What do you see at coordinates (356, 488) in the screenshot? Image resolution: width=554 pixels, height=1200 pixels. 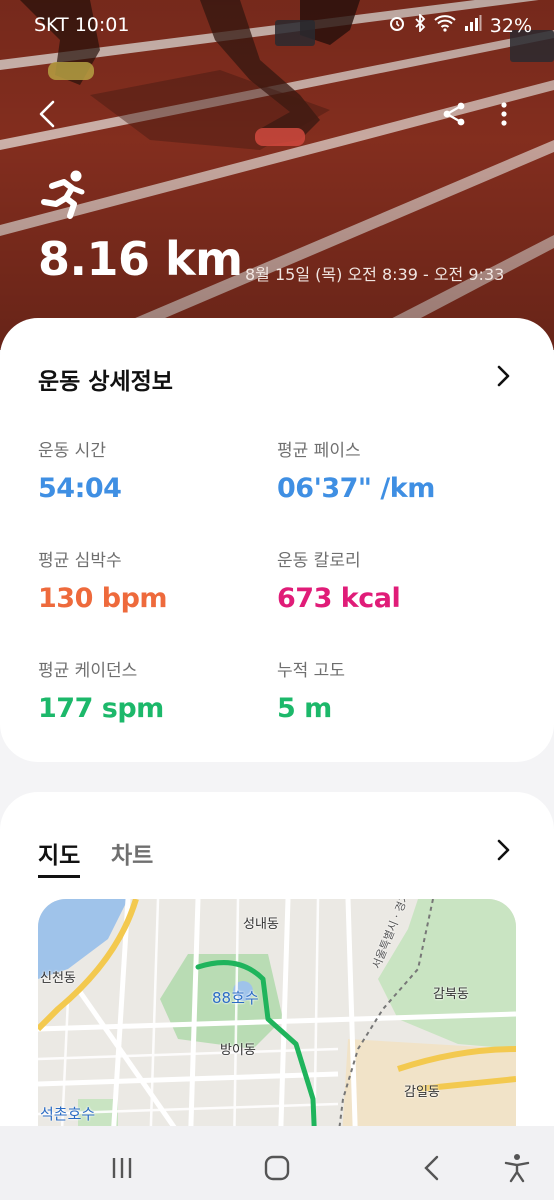 I see `metric-value: 06'37" /km` at bounding box center [356, 488].